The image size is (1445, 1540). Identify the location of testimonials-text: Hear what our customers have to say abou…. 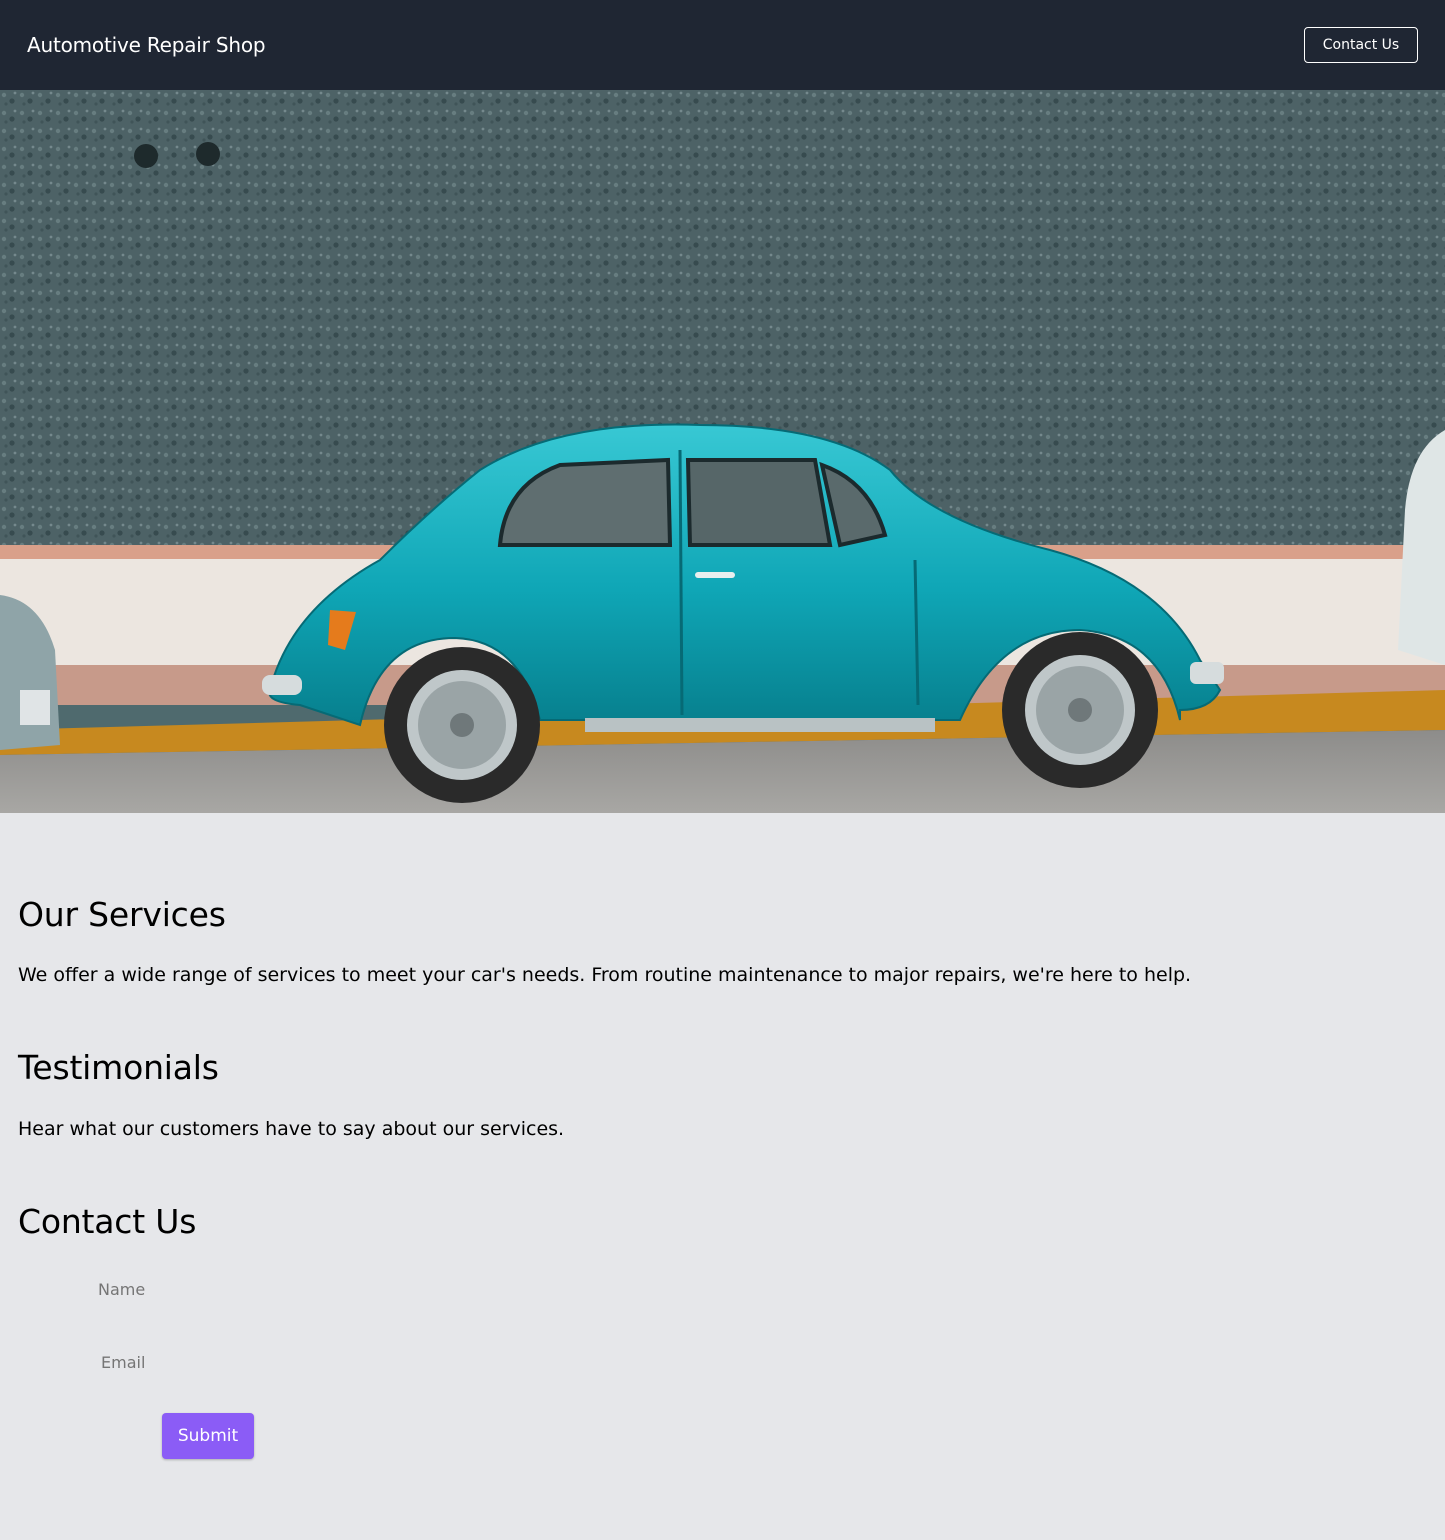
(291, 1129).